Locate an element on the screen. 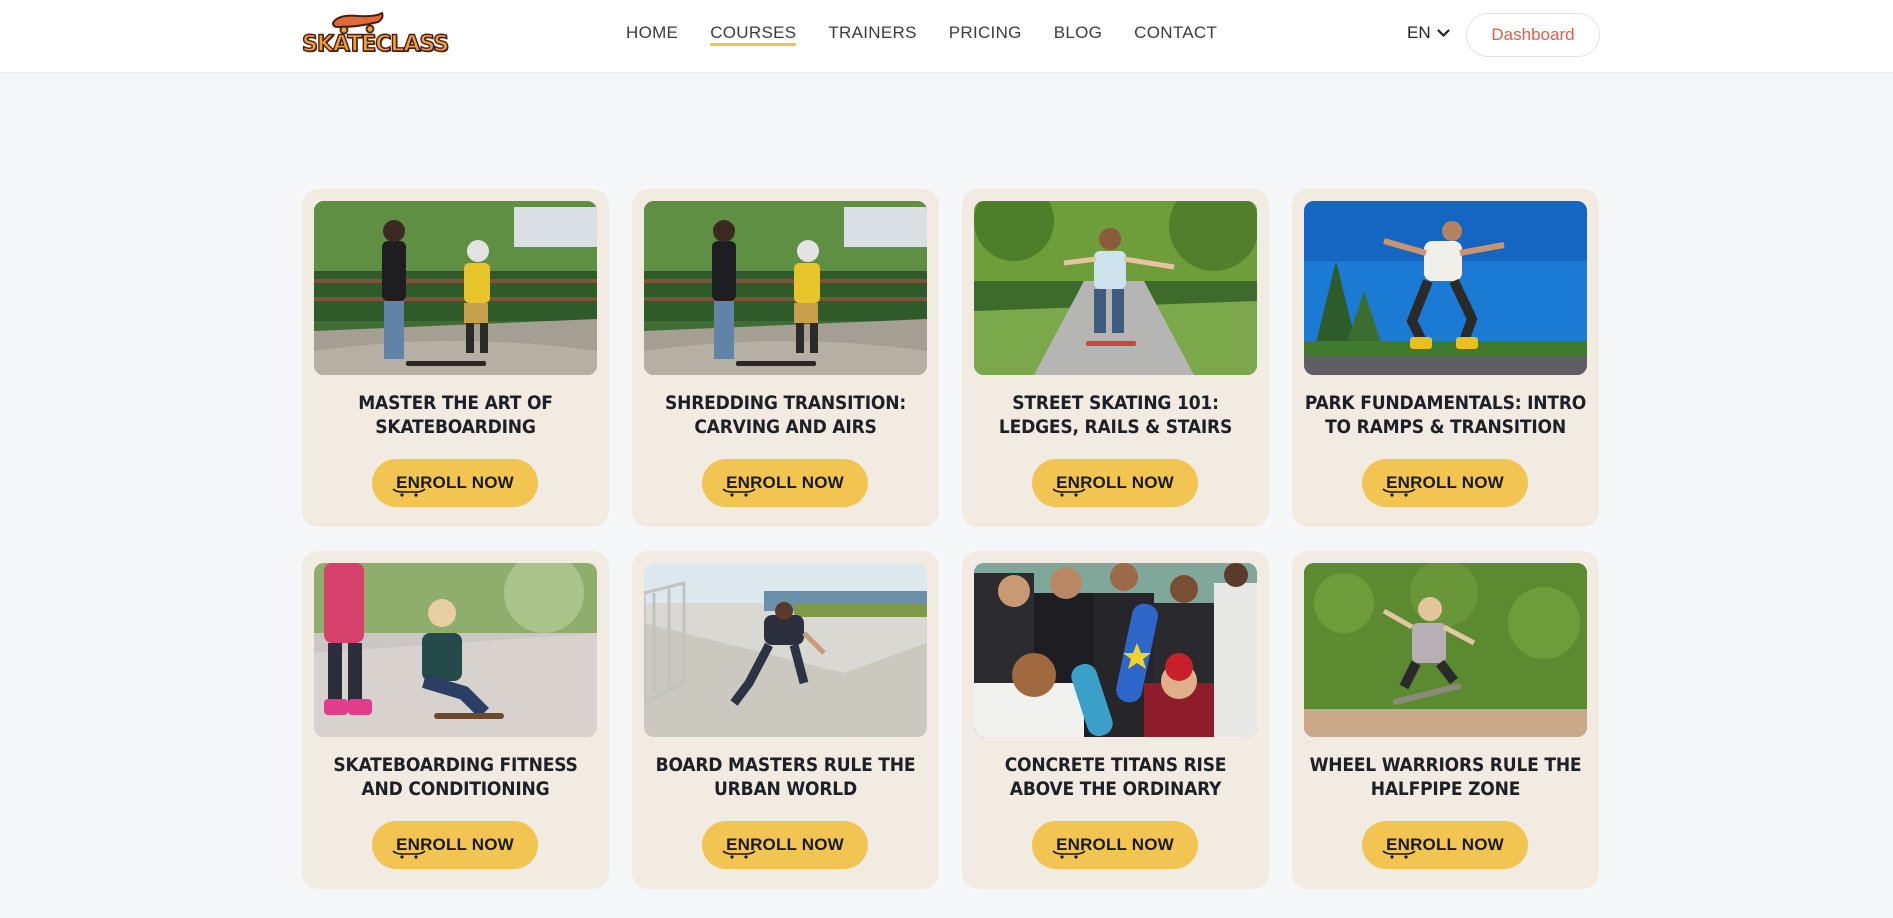  nav-blog: BLOG is located at coordinates (1078, 33).